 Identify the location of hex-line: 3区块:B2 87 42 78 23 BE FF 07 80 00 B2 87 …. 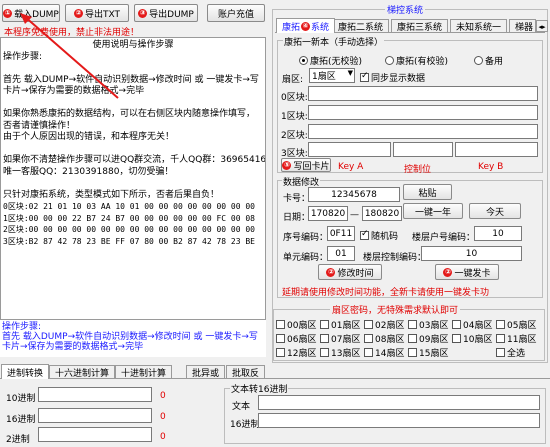
(129, 241).